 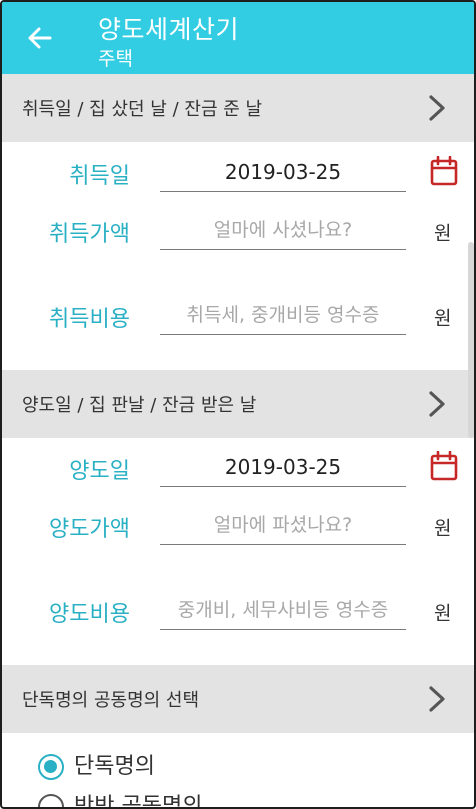 What do you see at coordinates (99, 176) in the screenshot?
I see `acquisition-date-label: 취득일` at bounding box center [99, 176].